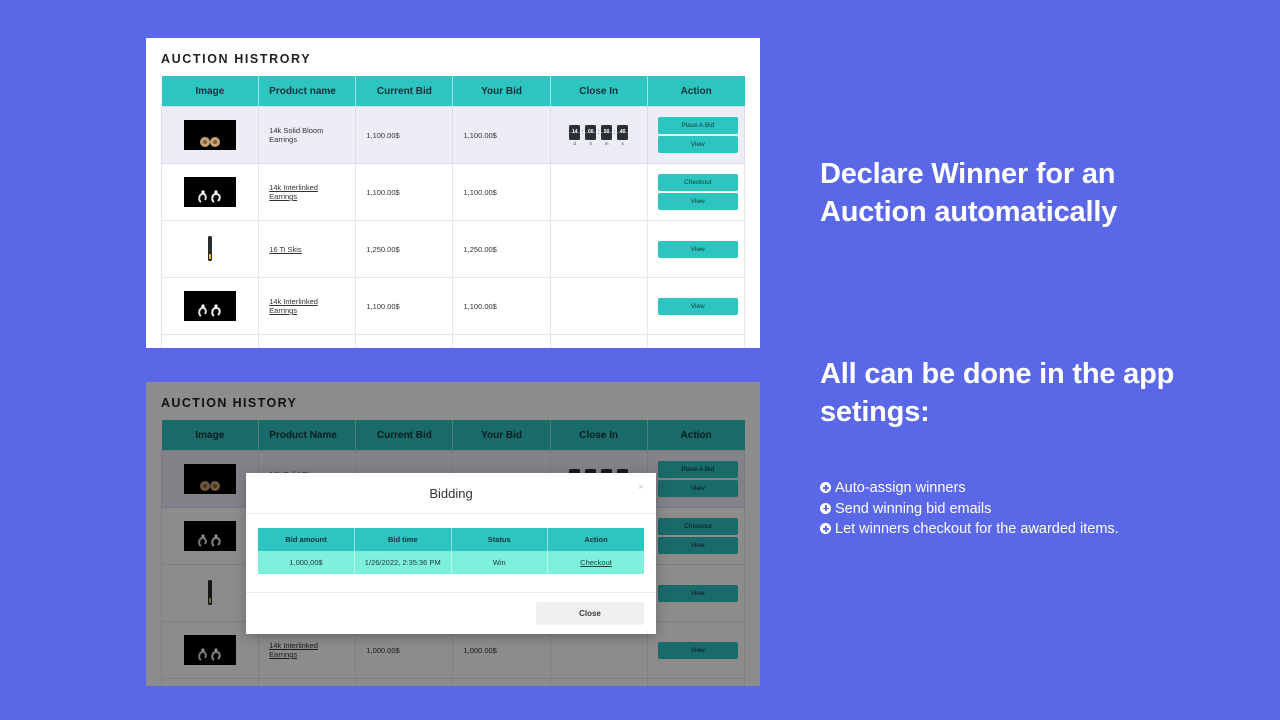 This screenshot has width=1280, height=720. Describe the element at coordinates (622, 143) in the screenshot. I see `countdown-label: s` at that location.